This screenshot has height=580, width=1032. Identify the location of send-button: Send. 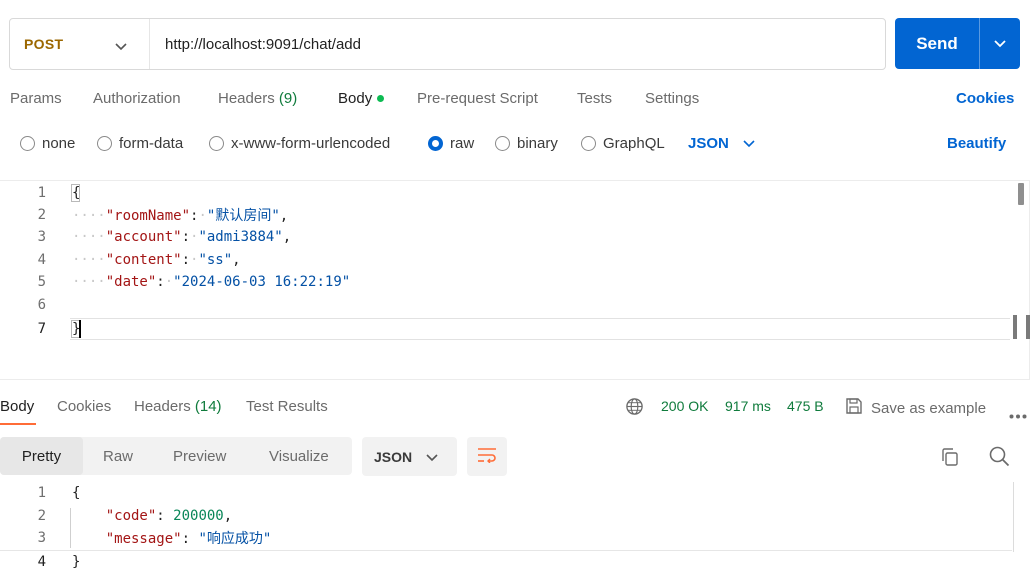
(937, 44).